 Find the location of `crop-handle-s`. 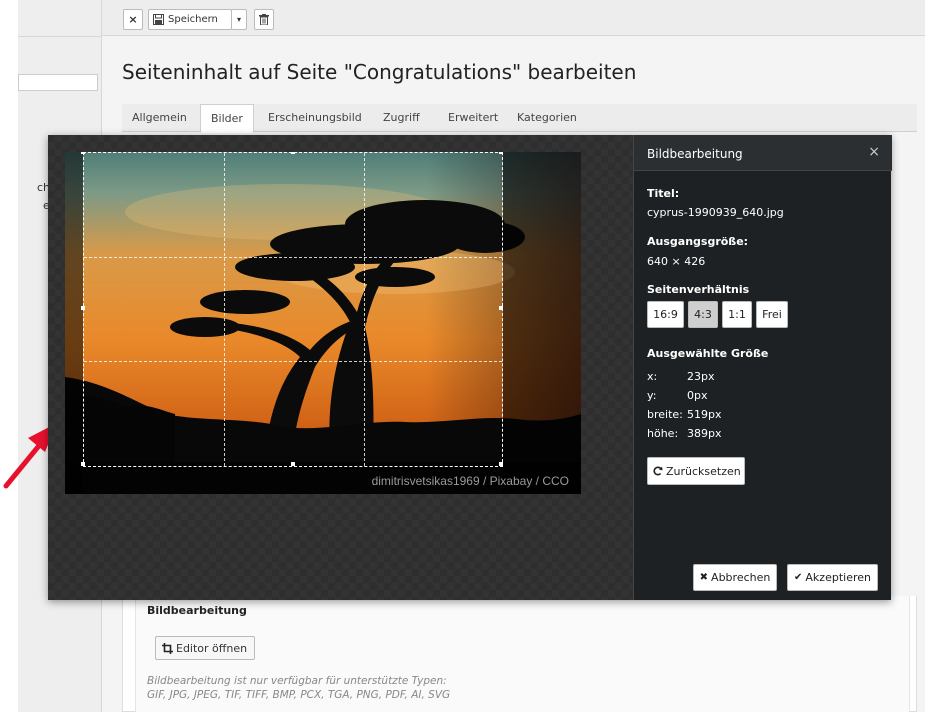

crop-handle-s is located at coordinates (293, 464).